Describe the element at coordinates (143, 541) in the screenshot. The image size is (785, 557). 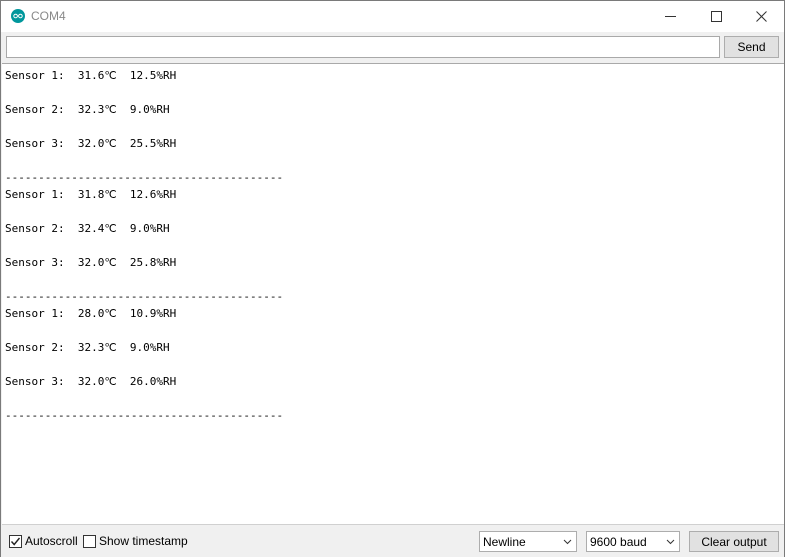
I see `timestamp-label: Show timestamp` at that location.